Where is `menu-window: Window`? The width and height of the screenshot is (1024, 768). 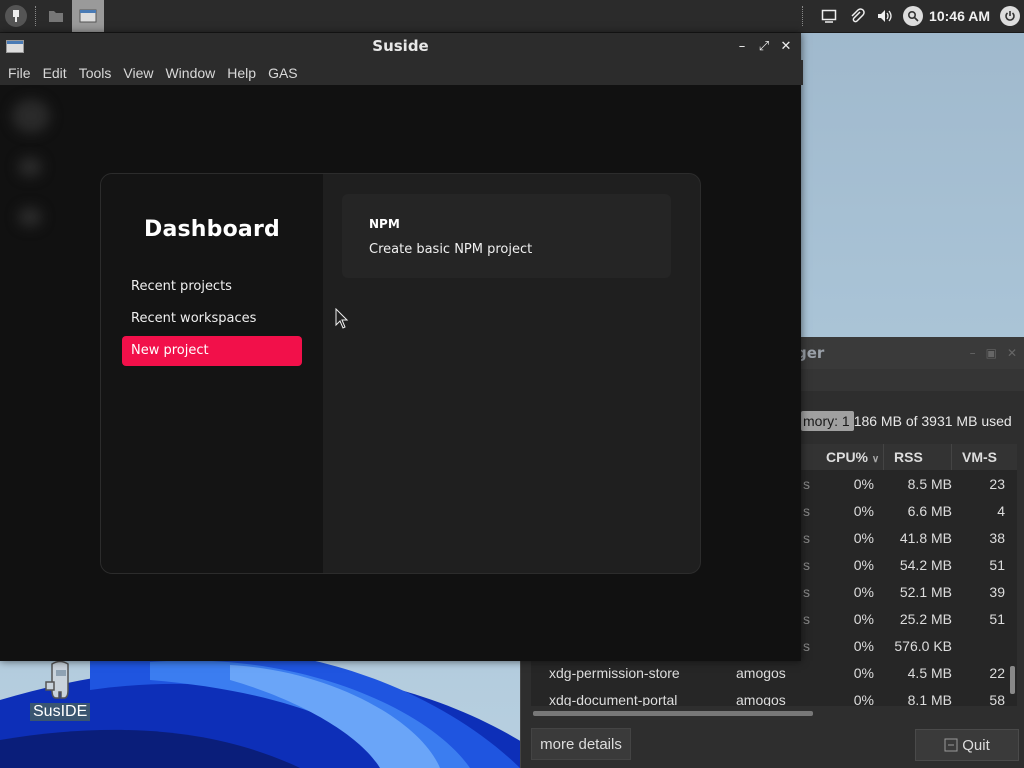 menu-window: Window is located at coordinates (190, 73).